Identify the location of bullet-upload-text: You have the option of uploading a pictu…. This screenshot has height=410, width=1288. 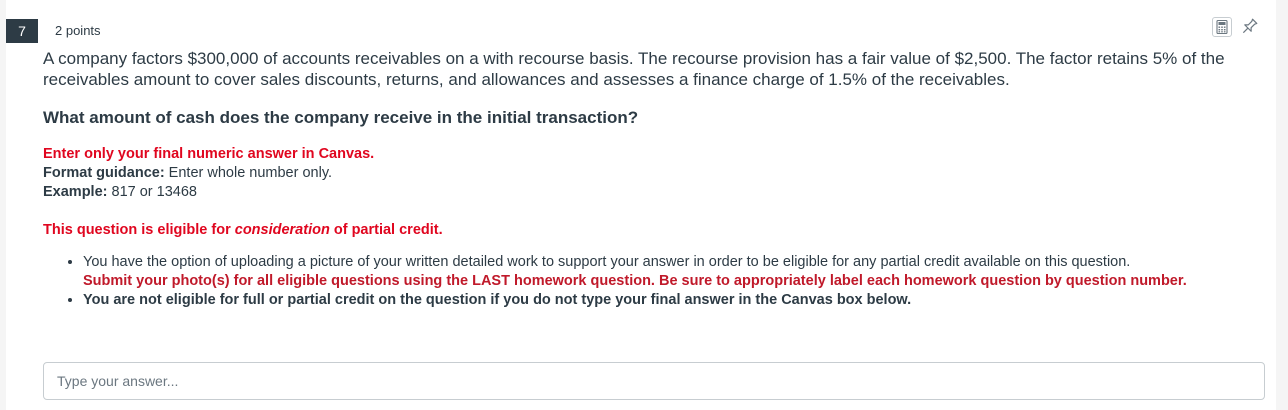
(607, 262).